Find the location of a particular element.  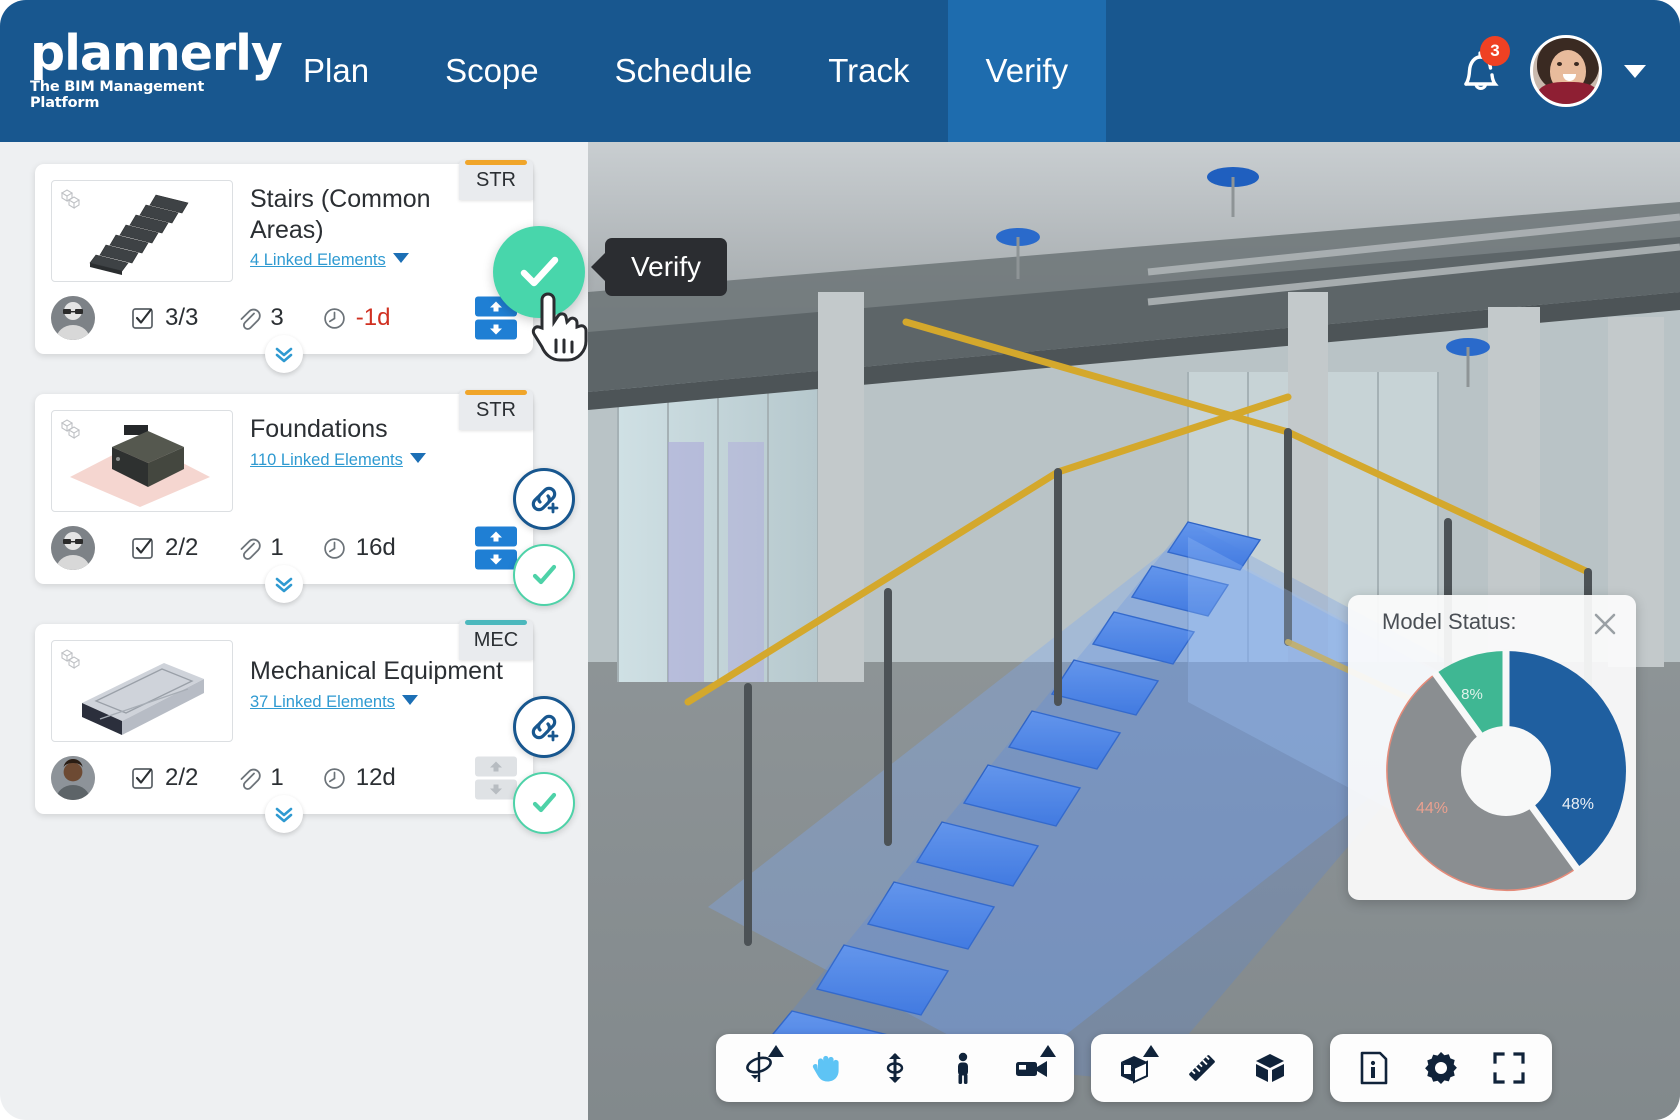

linked-elements-link: 4 Linked Elements is located at coordinates (318, 260).